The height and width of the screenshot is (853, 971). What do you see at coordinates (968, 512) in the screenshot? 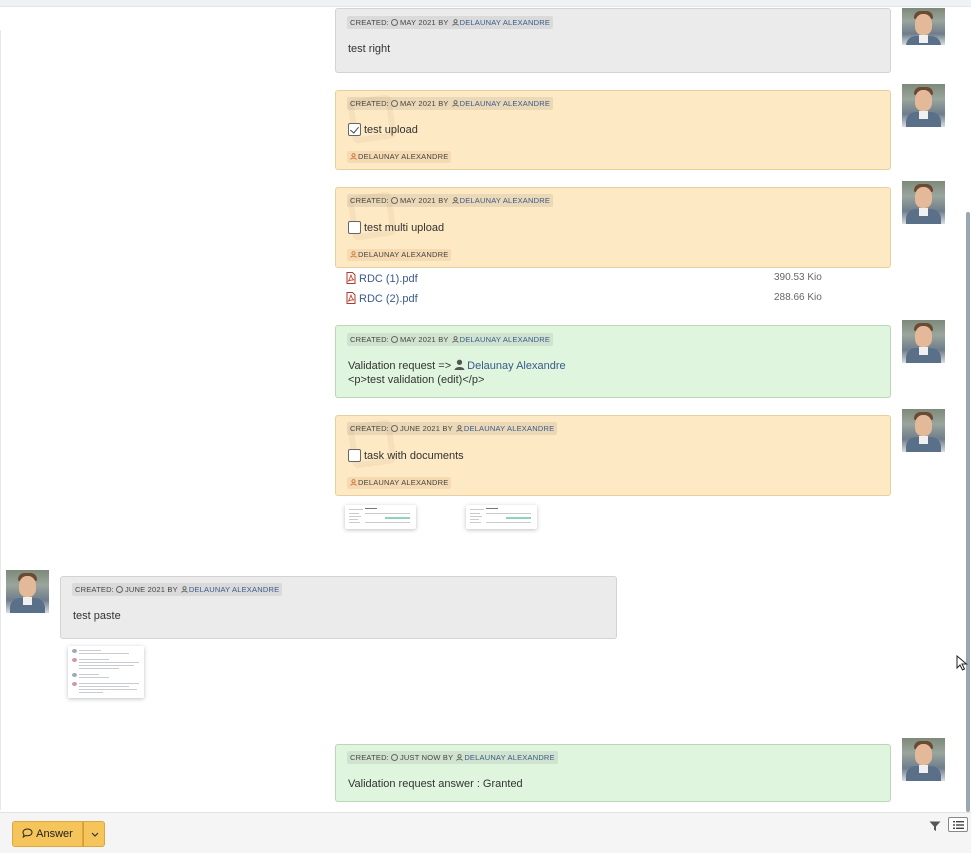
I see `vertical-scrollbar` at bounding box center [968, 512].